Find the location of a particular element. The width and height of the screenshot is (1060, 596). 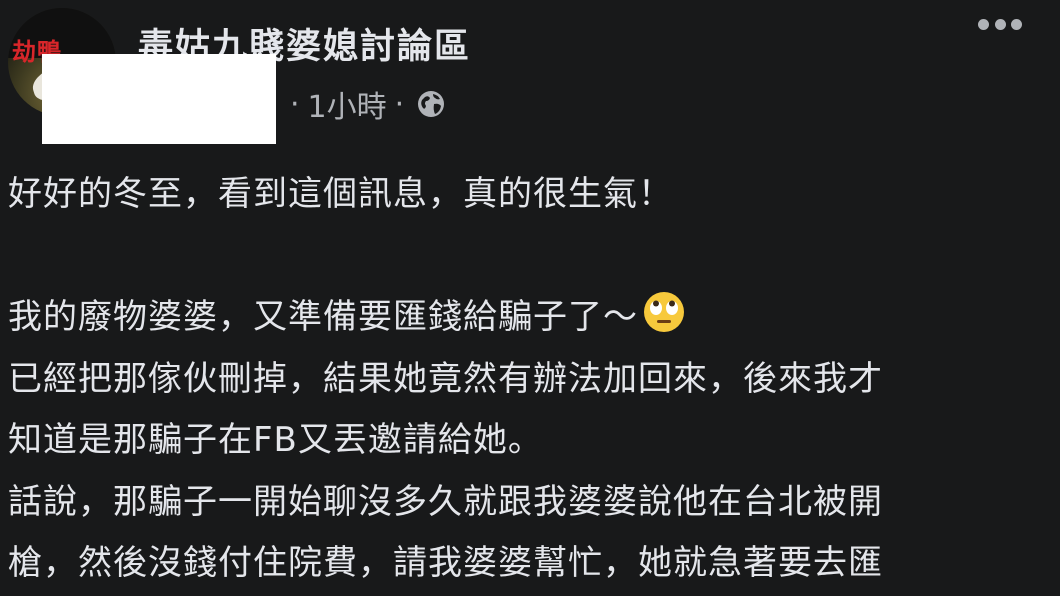

post-text-line: 槍，然後沒錢付住院費，請我婆婆幫忙，她就急著要去匯 is located at coordinates (445, 563).